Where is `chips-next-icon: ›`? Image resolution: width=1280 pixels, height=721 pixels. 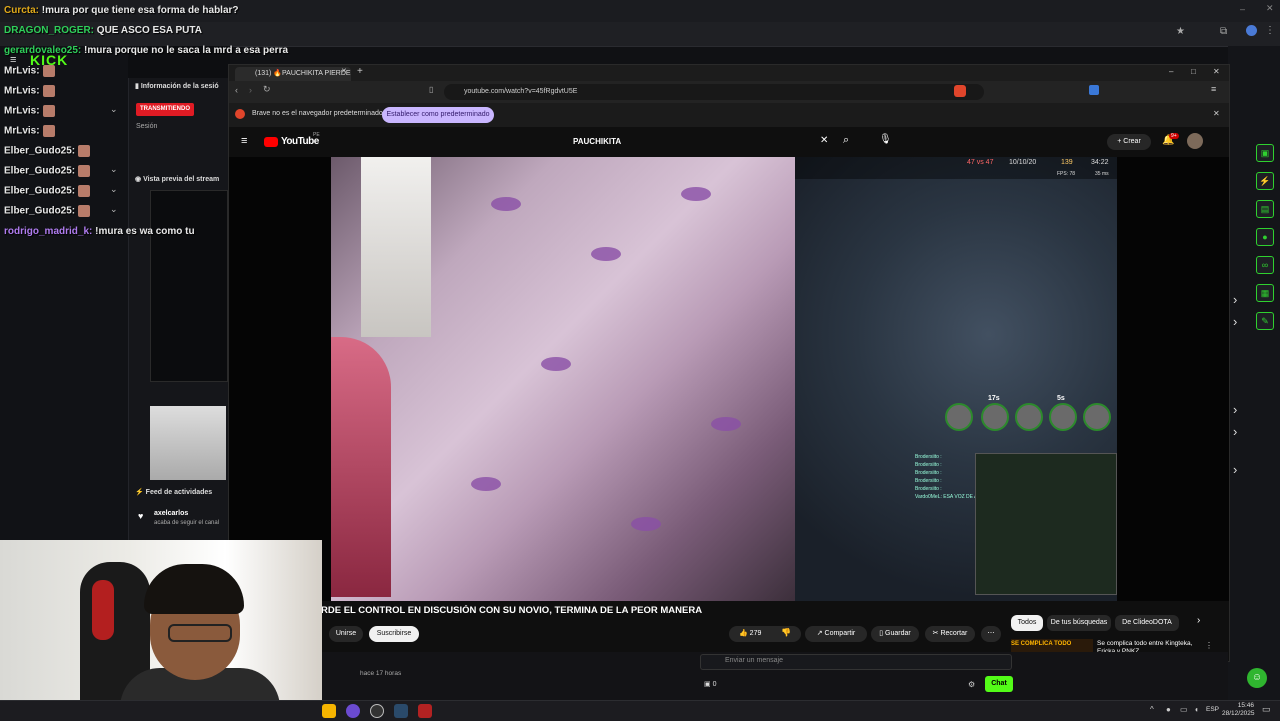 chips-next-icon: › is located at coordinates (1198, 620).